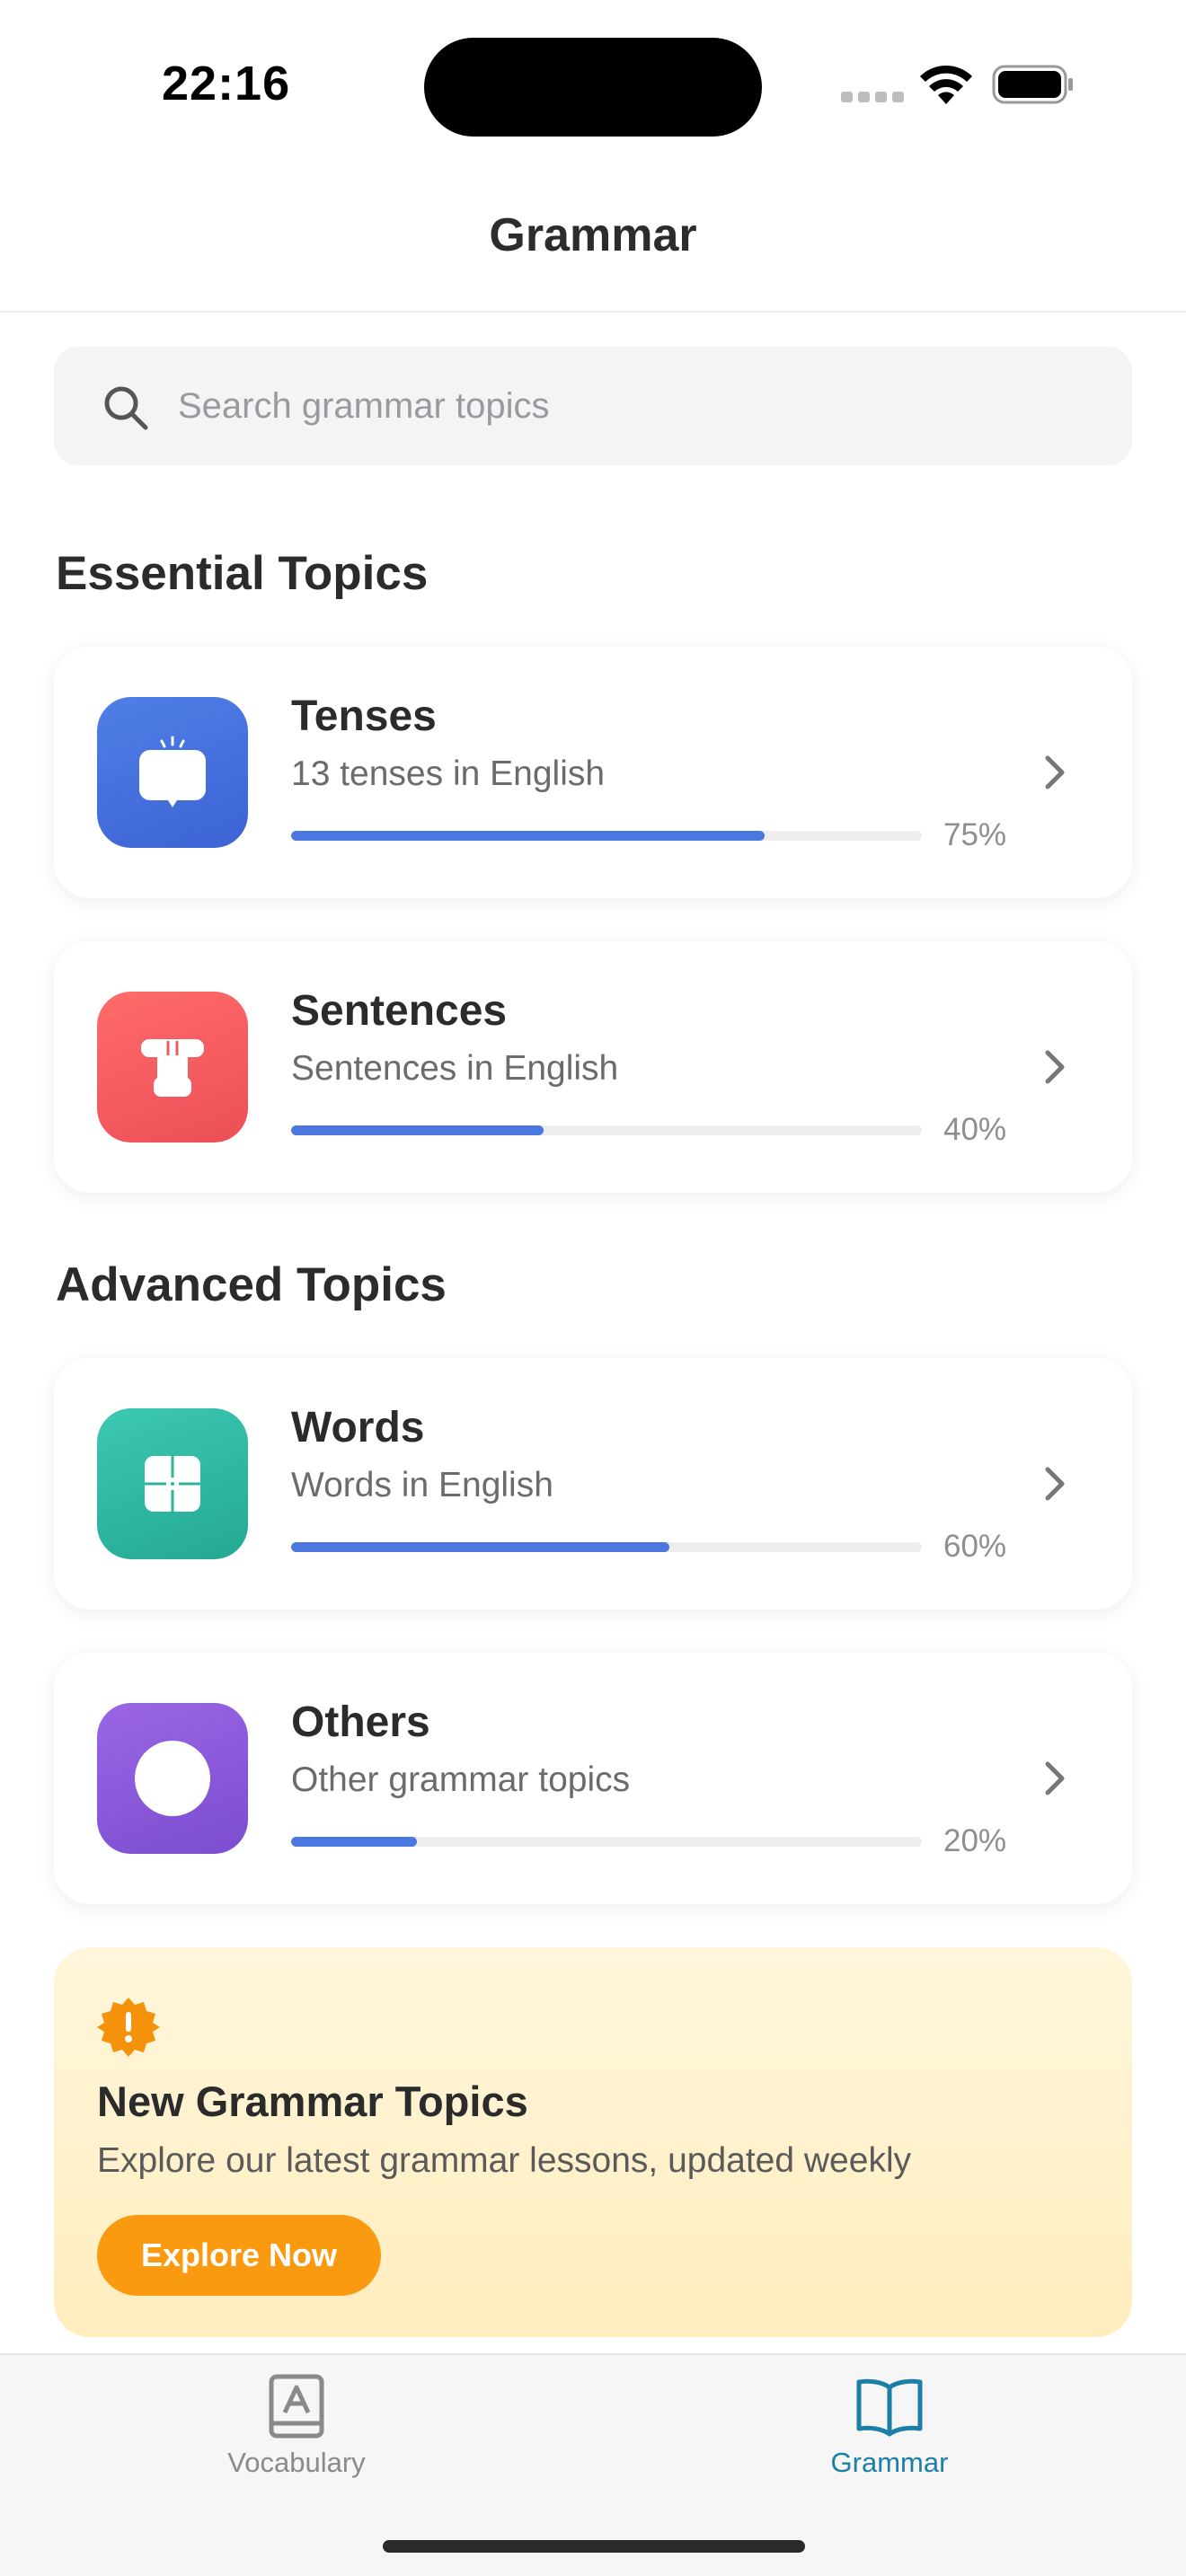 This screenshot has width=1186, height=2576. I want to click on topic-title: Sentences, so click(399, 1011).